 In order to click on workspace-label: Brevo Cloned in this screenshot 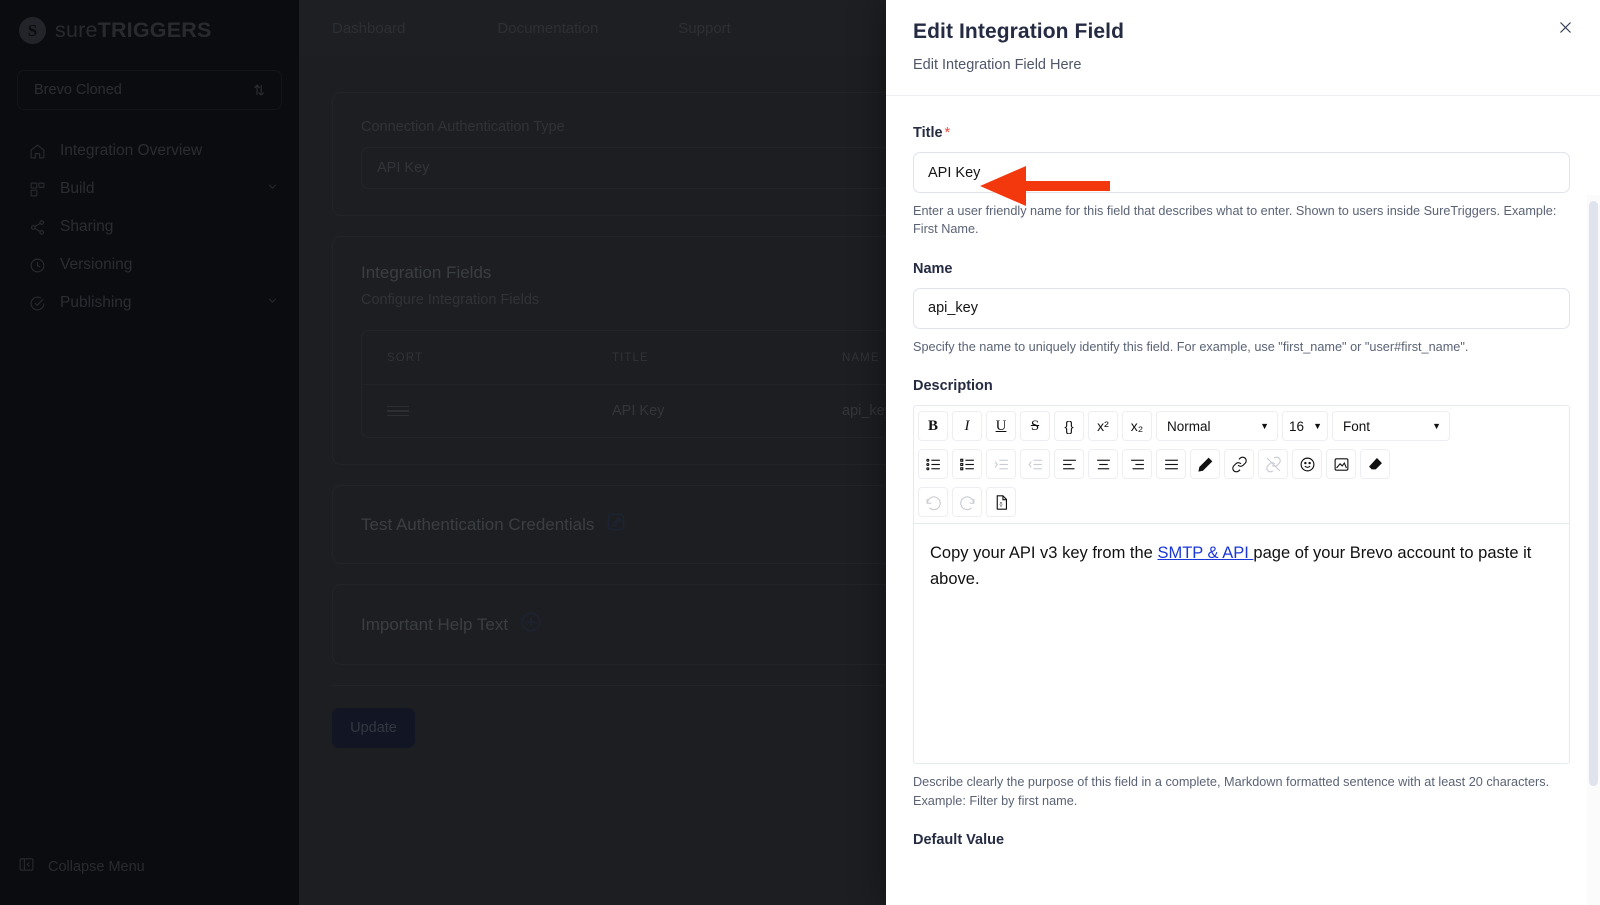, I will do `click(78, 90)`.